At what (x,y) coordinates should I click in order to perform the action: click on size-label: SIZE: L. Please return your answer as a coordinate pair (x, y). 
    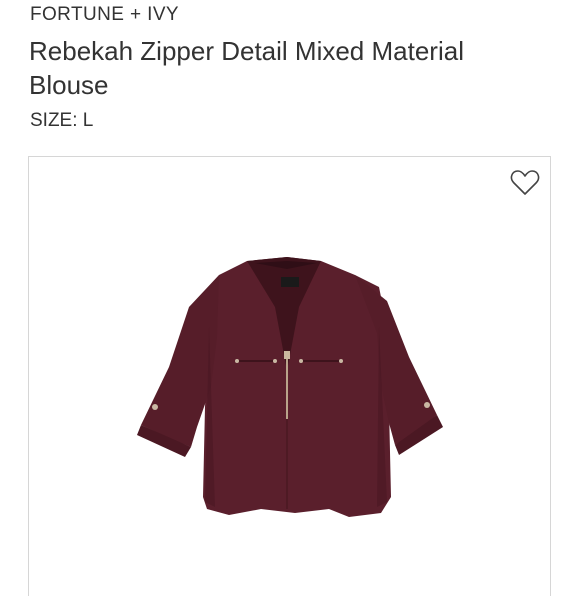
    Looking at the image, I should click on (62, 120).